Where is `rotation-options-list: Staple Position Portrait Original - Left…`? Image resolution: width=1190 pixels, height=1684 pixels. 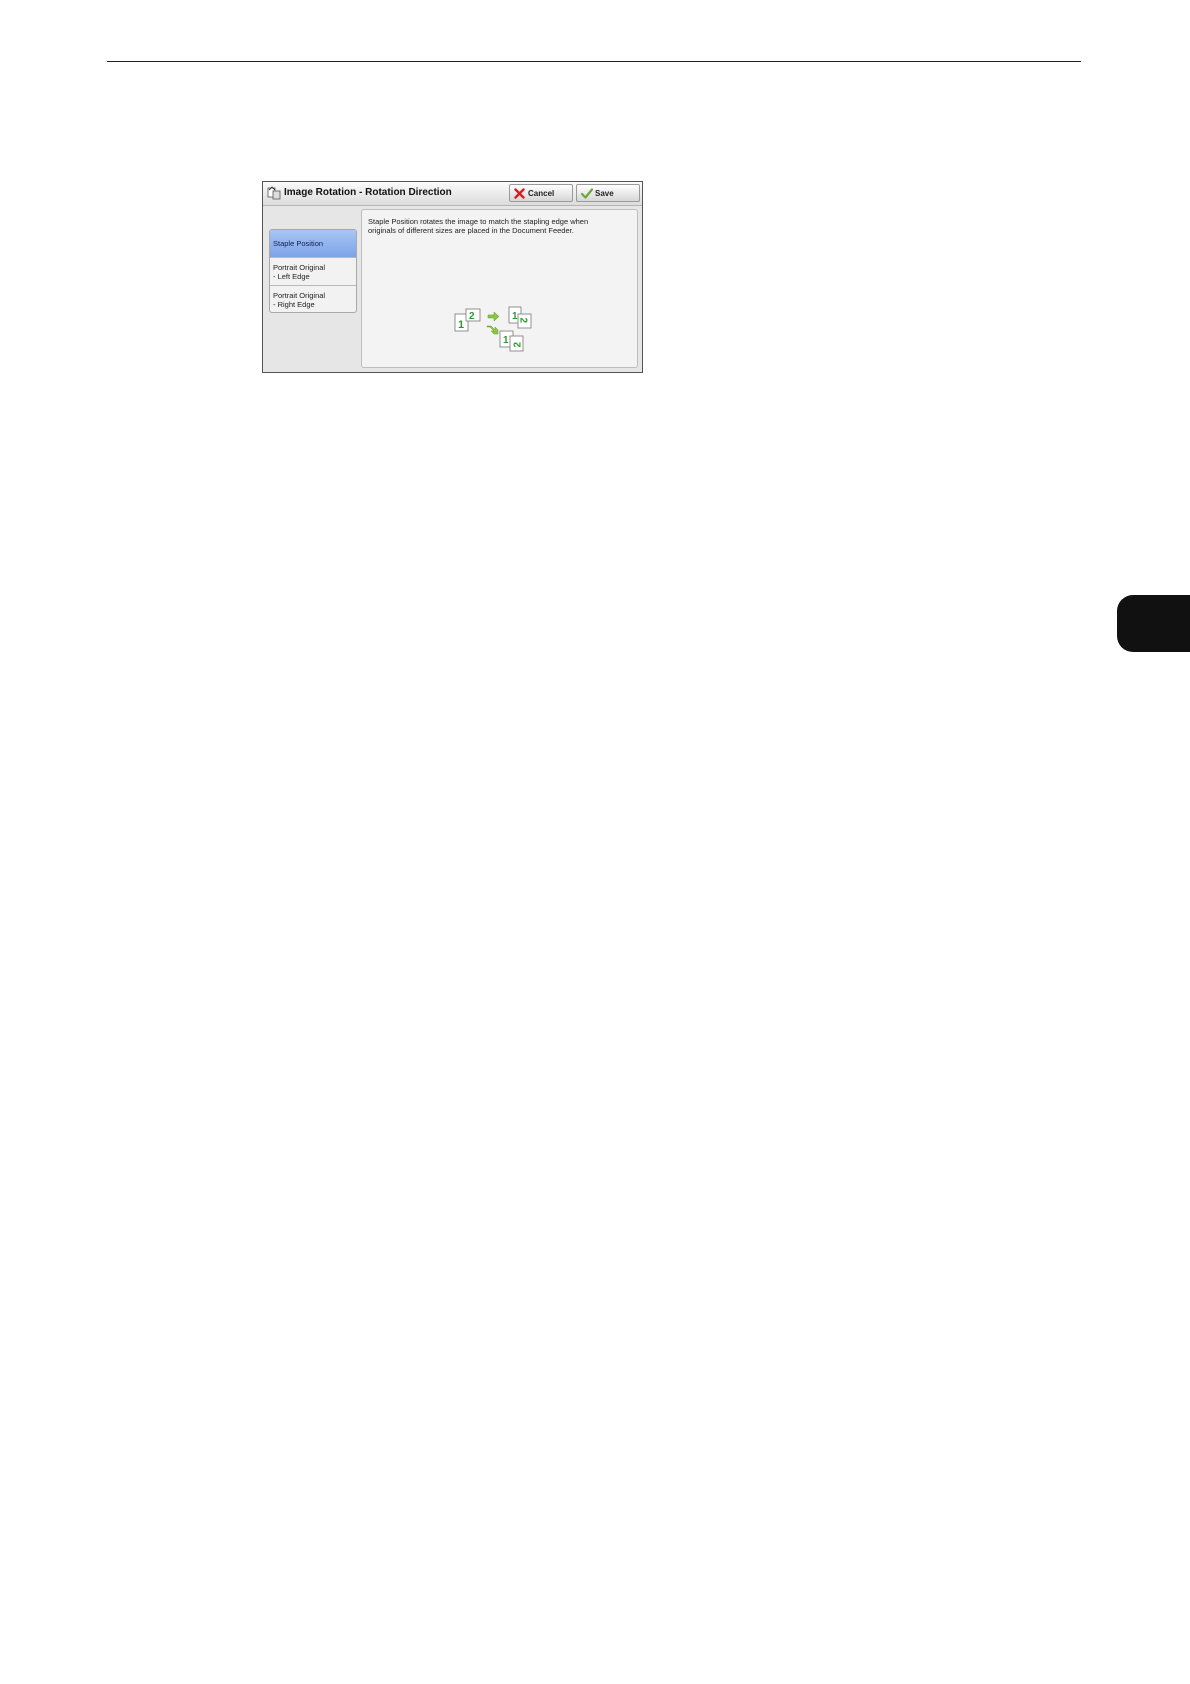
rotation-options-list: Staple Position Portrait Original - Left… is located at coordinates (313, 271).